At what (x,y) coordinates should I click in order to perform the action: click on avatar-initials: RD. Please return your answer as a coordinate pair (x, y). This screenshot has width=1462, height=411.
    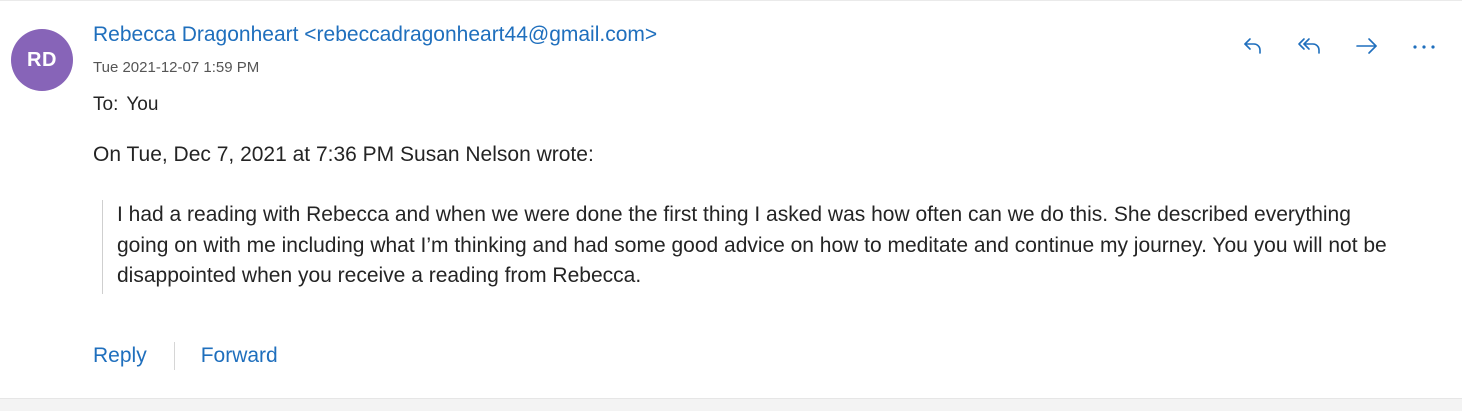
    Looking at the image, I should click on (42, 59).